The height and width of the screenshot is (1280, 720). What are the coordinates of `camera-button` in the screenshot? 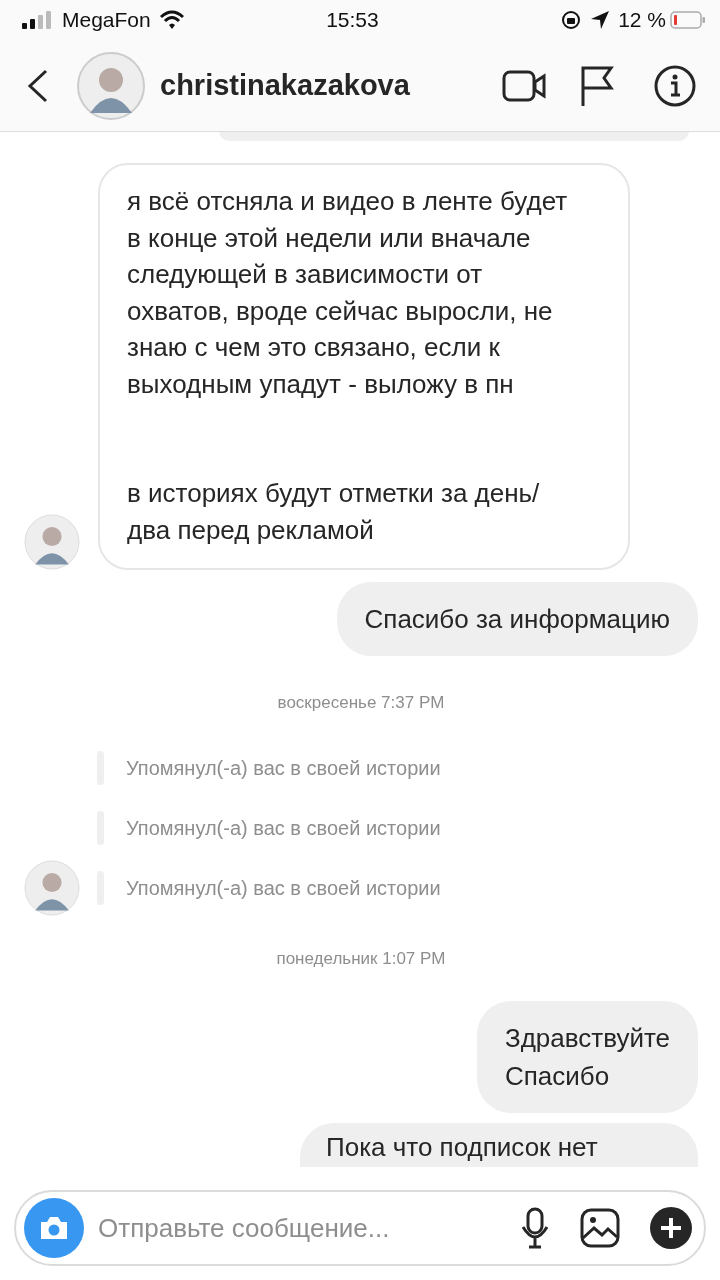 It's located at (54, 1228).